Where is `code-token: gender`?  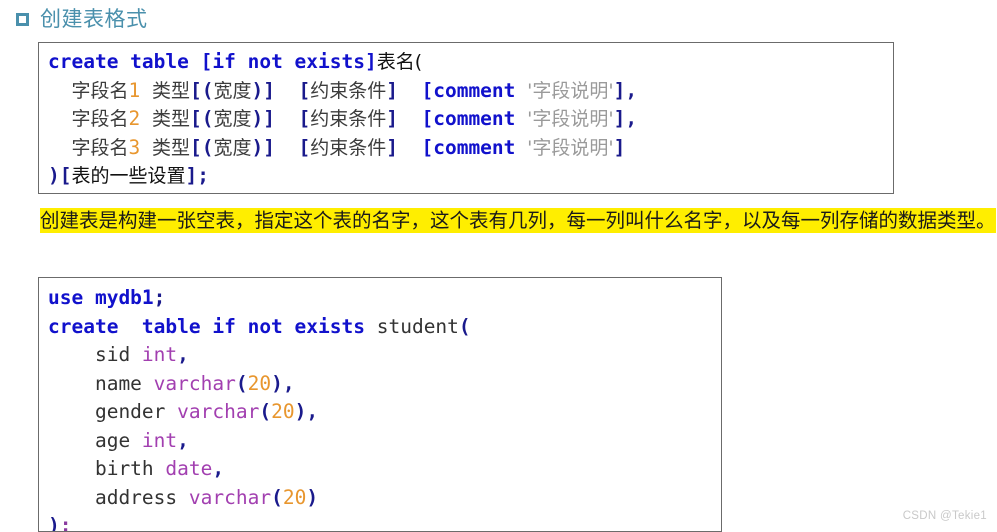
code-token: gender is located at coordinates (113, 411).